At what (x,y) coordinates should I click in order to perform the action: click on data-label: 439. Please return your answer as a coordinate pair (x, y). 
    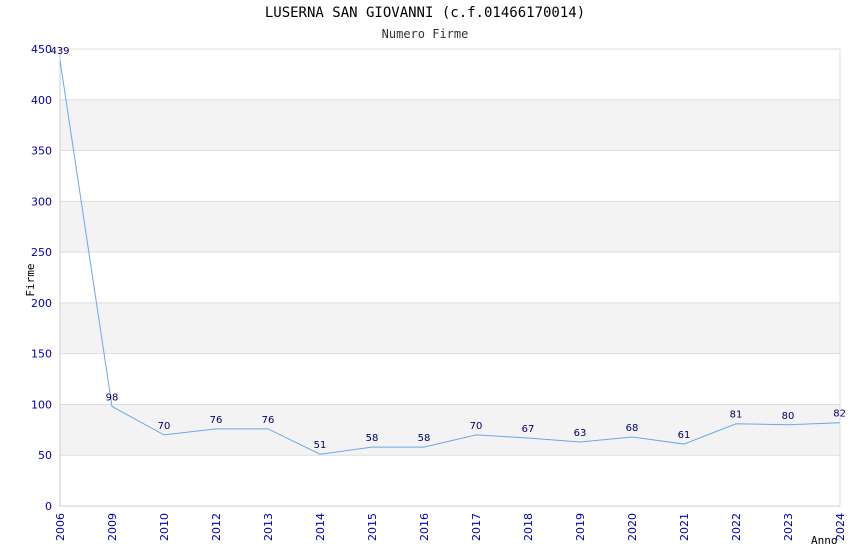
    Looking at the image, I should click on (59, 51).